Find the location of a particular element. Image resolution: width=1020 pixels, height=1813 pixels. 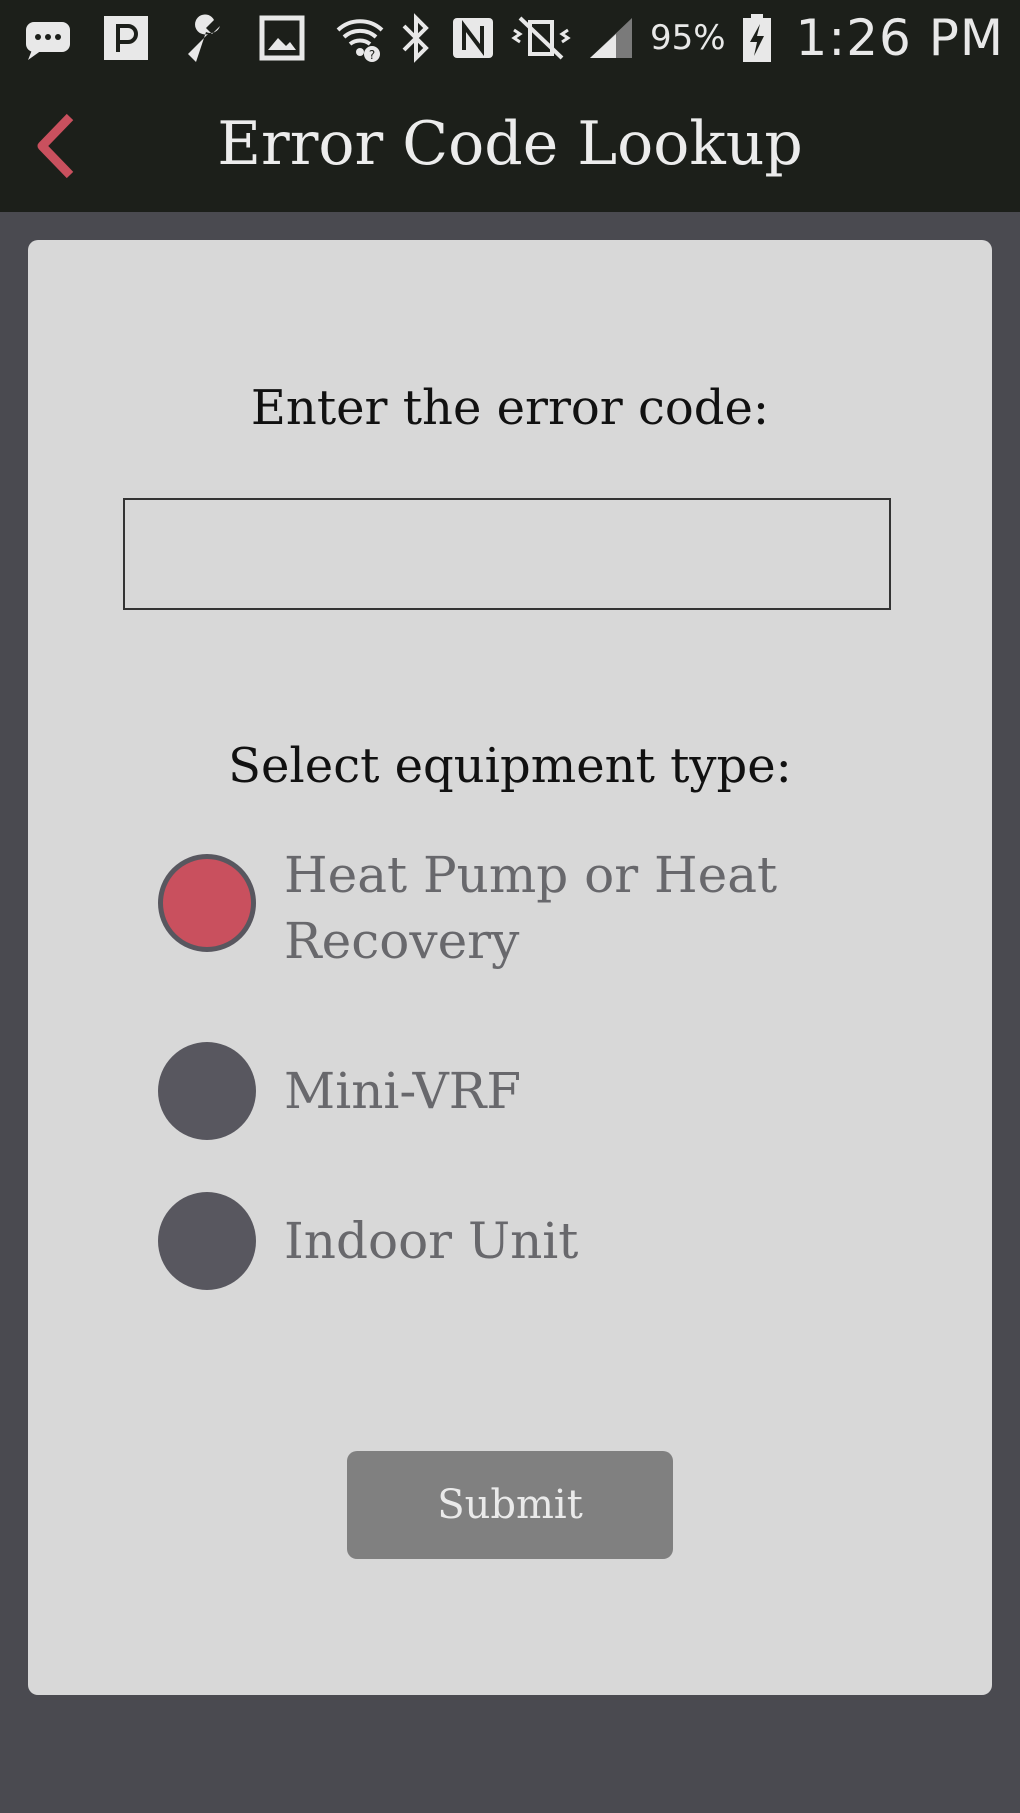

page-title: Error Code Lookup is located at coordinates (510, 144).